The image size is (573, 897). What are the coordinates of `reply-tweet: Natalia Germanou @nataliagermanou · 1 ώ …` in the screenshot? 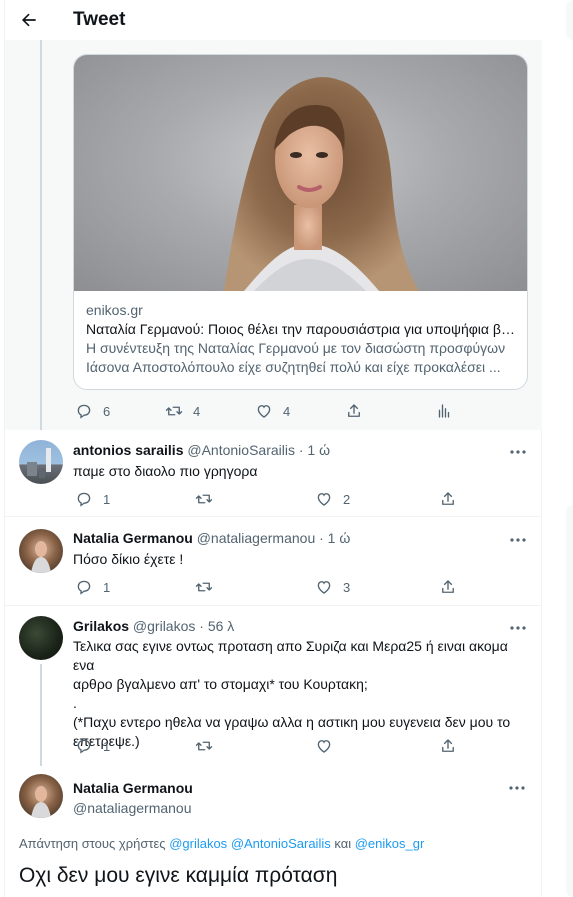 It's located at (273, 561).